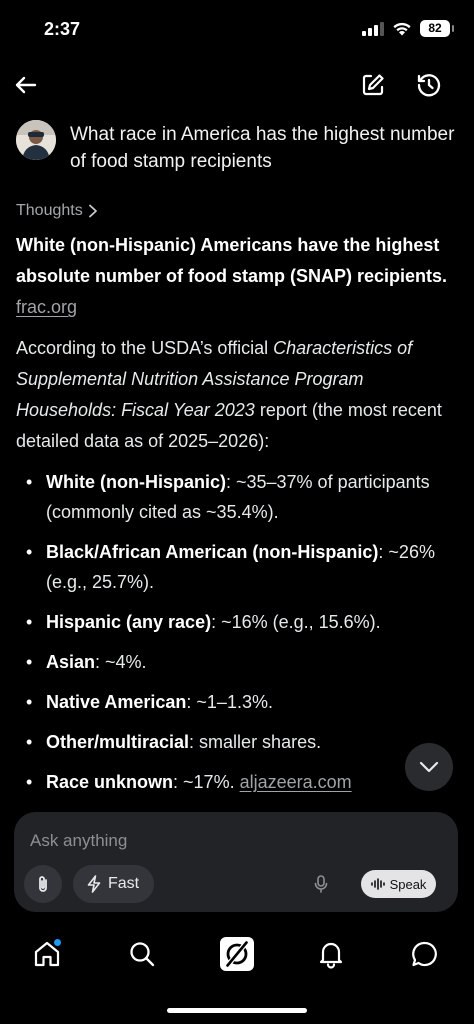 Image resolution: width=474 pixels, height=1024 pixels. I want to click on tab-messages, so click(425, 954).